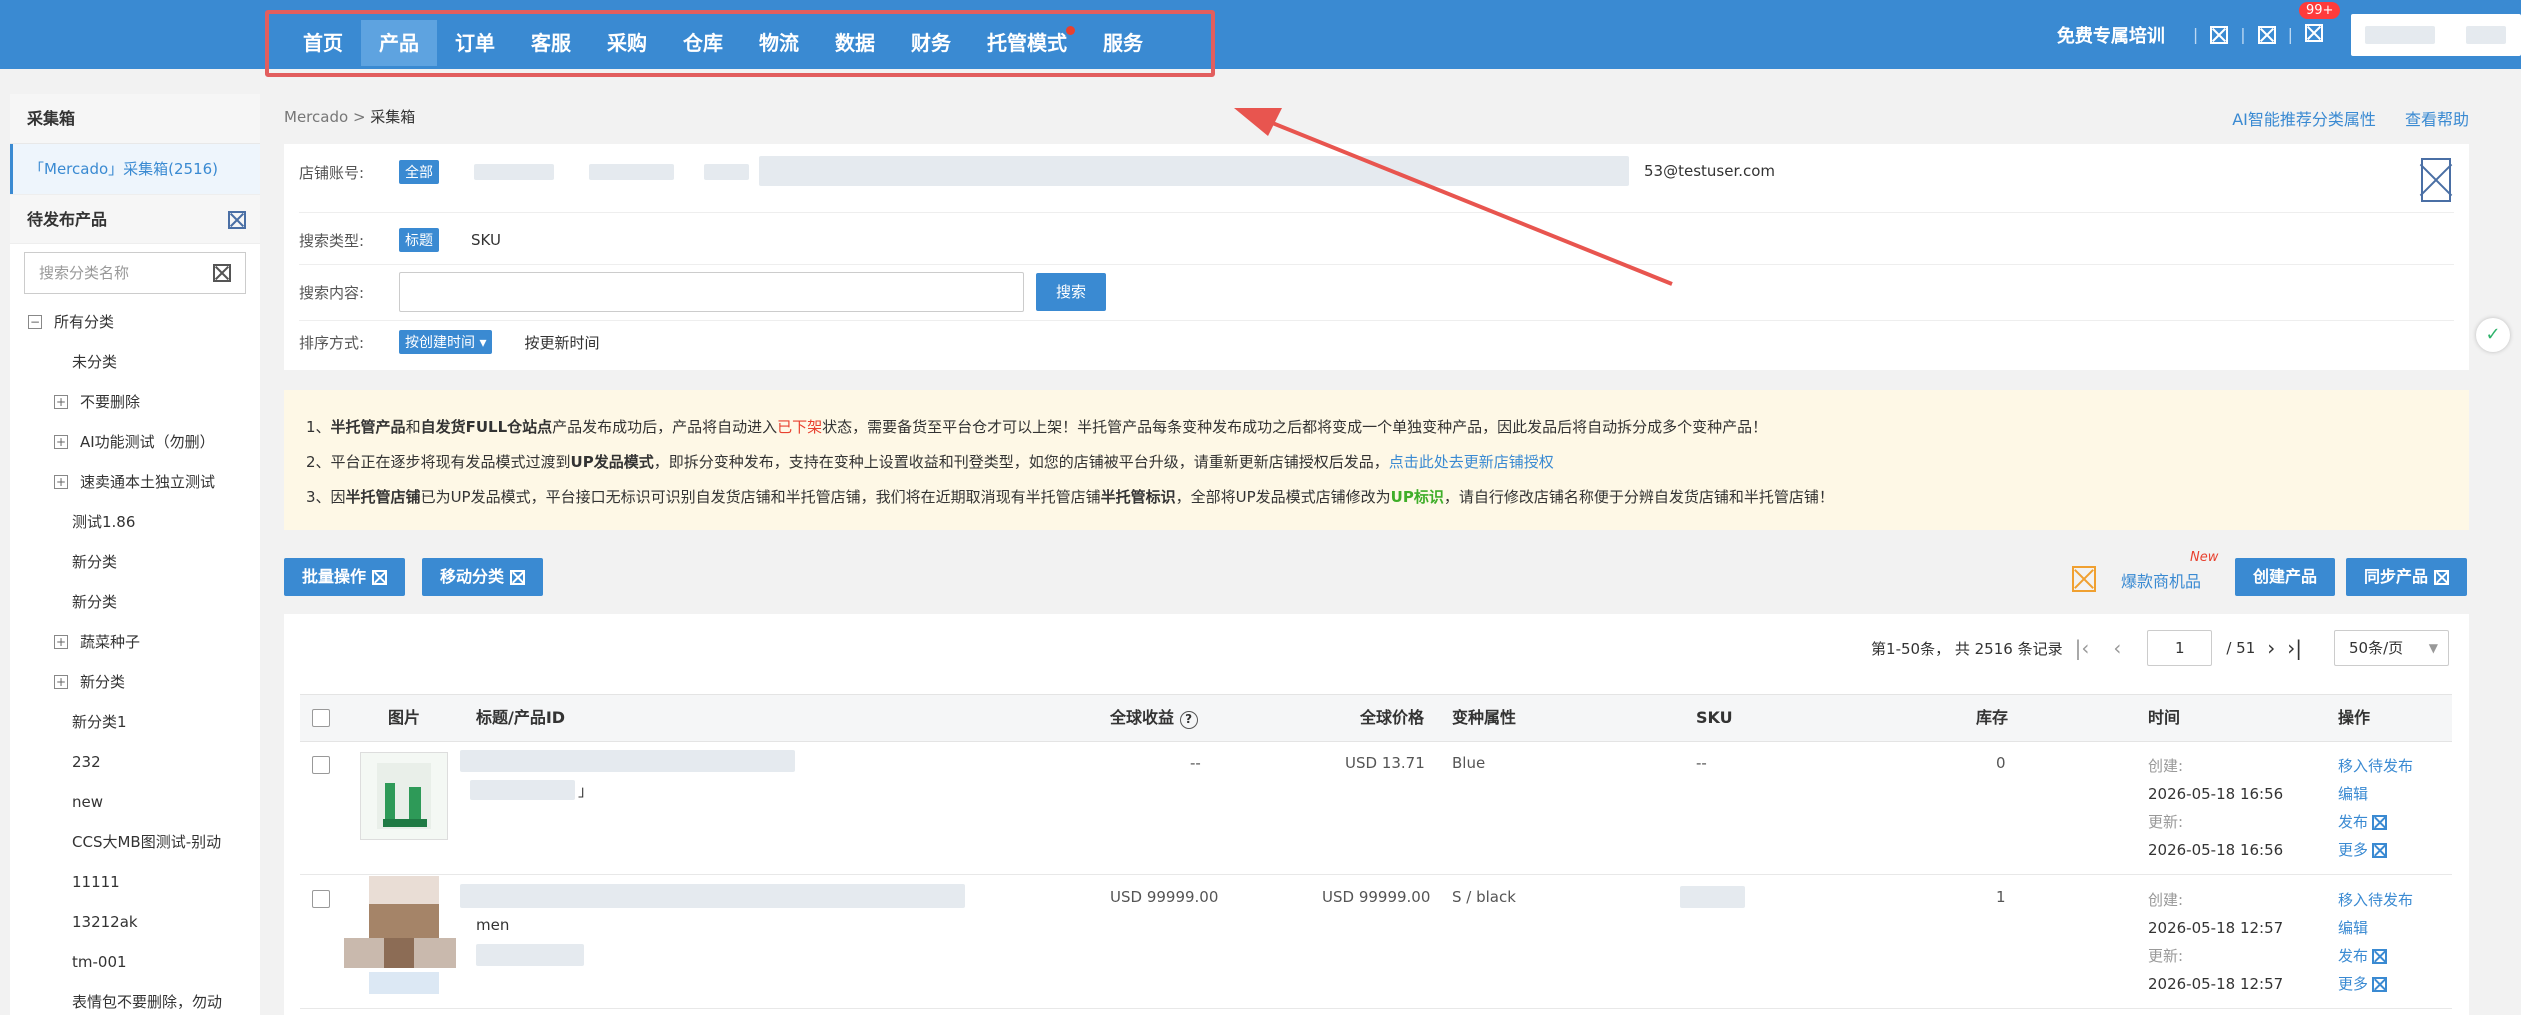 The height and width of the screenshot is (1015, 2521). Describe the element at coordinates (237, 220) in the screenshot. I see `collapse-icon` at that location.